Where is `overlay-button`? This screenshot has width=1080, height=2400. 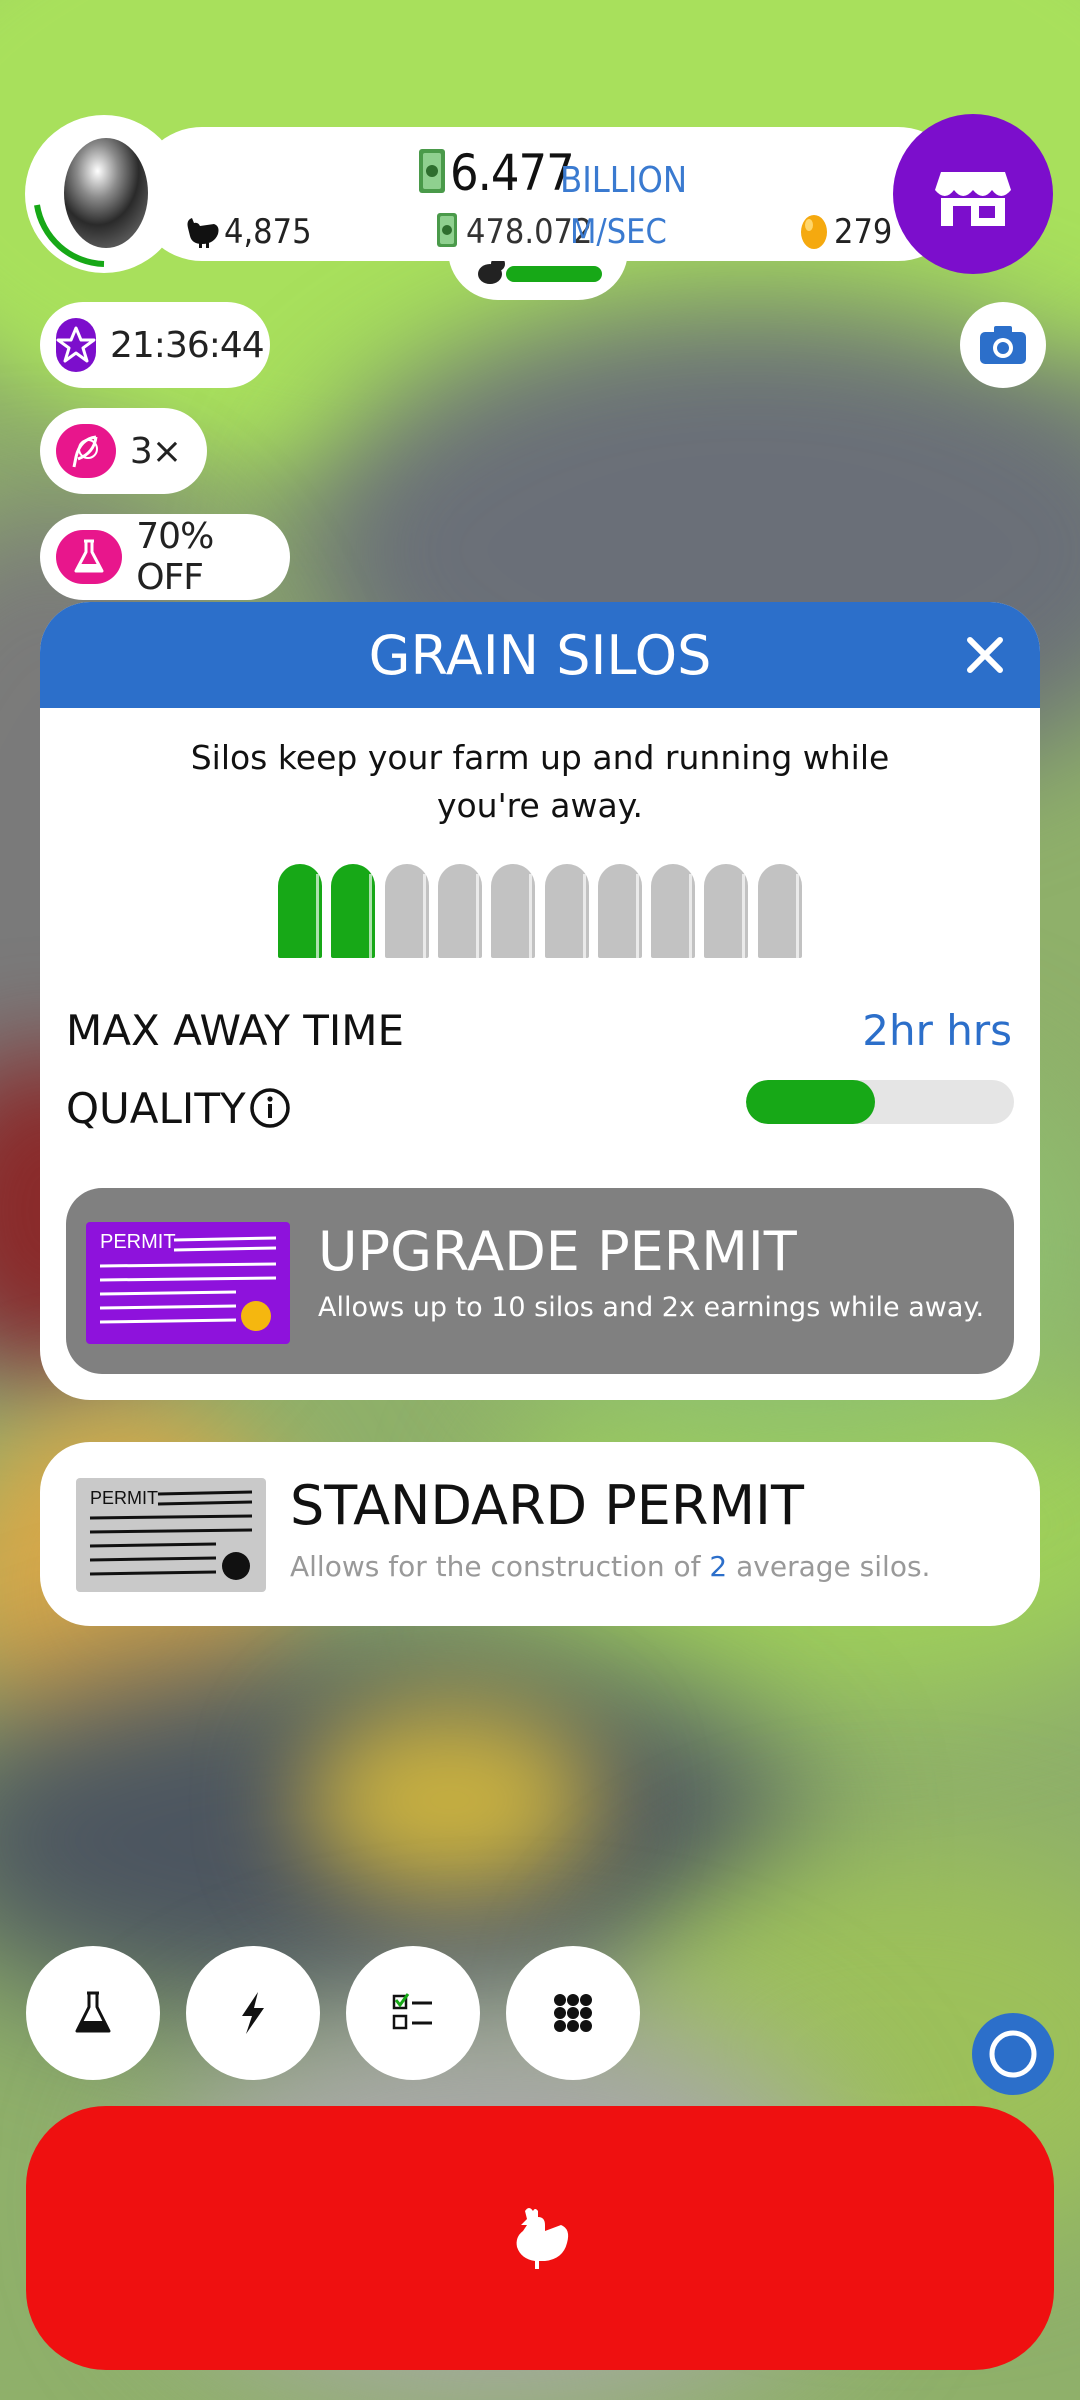 overlay-button is located at coordinates (1013, 2054).